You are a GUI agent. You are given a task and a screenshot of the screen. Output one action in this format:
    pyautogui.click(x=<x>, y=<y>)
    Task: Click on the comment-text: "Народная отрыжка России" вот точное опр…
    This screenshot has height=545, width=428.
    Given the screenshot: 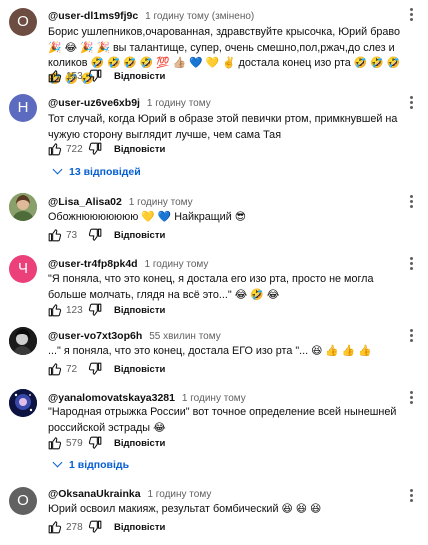 What is the action you would take?
    pyautogui.click(x=222, y=420)
    